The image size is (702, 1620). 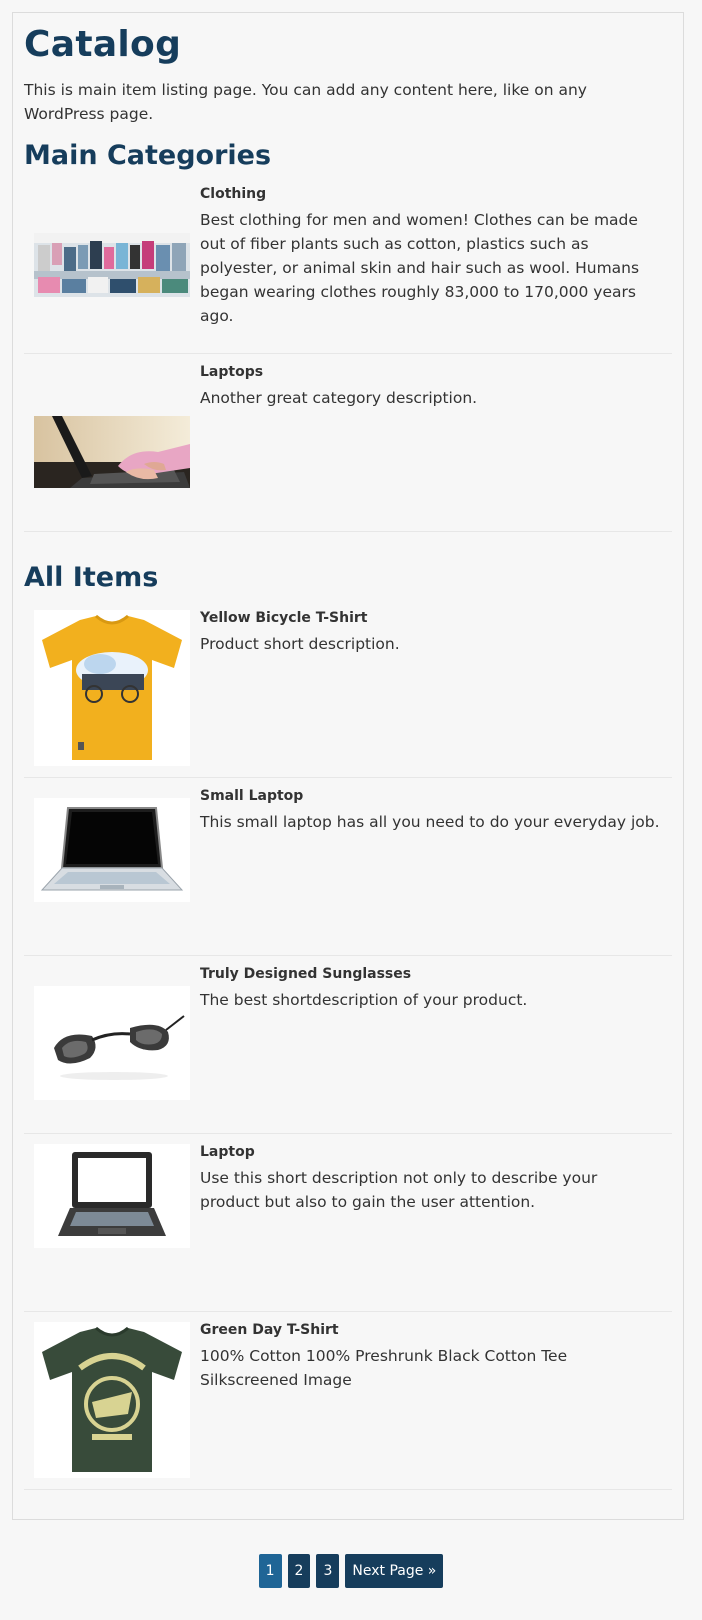 What do you see at coordinates (91, 577) in the screenshot?
I see `all-items-heading: All Items` at bounding box center [91, 577].